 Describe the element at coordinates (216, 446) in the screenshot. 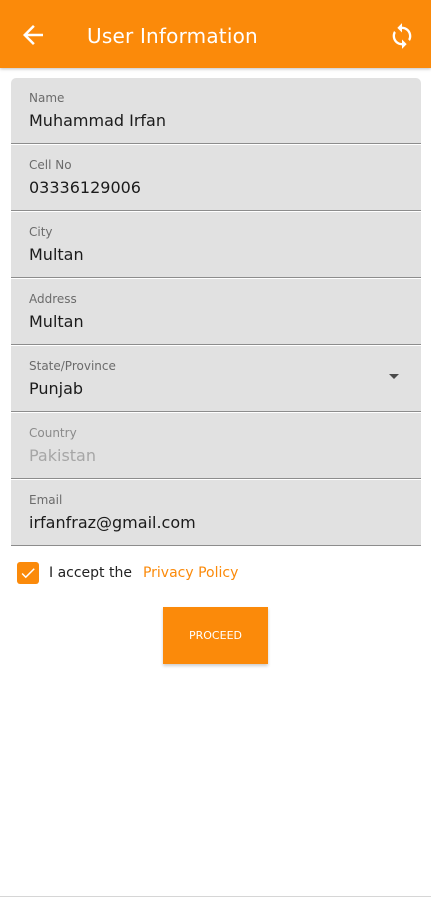

I see `country-field: Country Pakistan` at that location.